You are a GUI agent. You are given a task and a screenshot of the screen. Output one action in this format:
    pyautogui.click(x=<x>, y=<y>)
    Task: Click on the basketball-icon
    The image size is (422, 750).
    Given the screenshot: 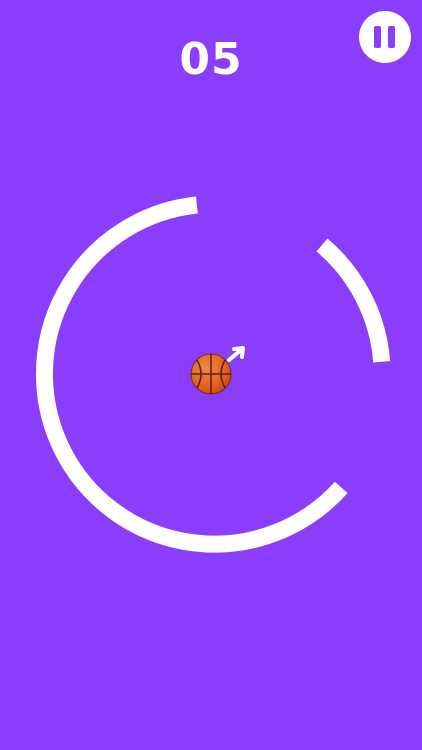 What is the action you would take?
    pyautogui.click(x=211, y=374)
    